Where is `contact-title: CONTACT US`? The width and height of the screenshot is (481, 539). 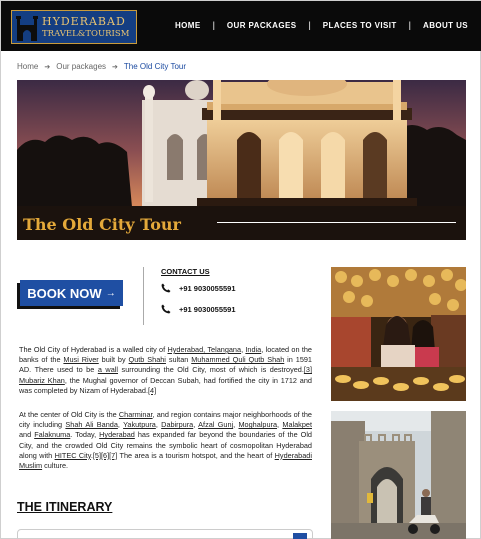 contact-title: CONTACT US is located at coordinates (185, 271).